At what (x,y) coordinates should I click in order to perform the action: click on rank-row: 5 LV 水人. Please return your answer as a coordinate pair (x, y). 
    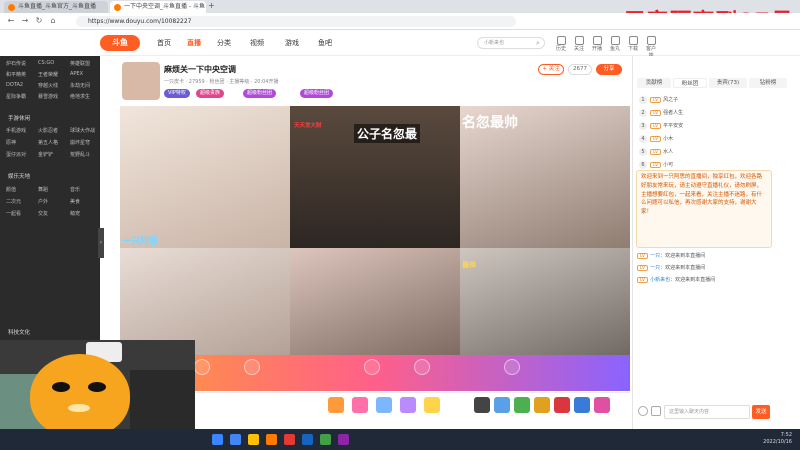
    Looking at the image, I should click on (714, 152).